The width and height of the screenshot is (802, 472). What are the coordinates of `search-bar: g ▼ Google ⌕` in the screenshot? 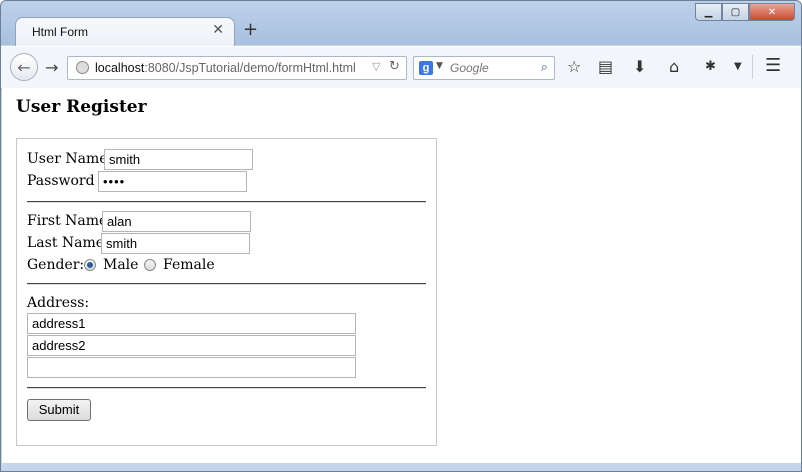 It's located at (484, 68).